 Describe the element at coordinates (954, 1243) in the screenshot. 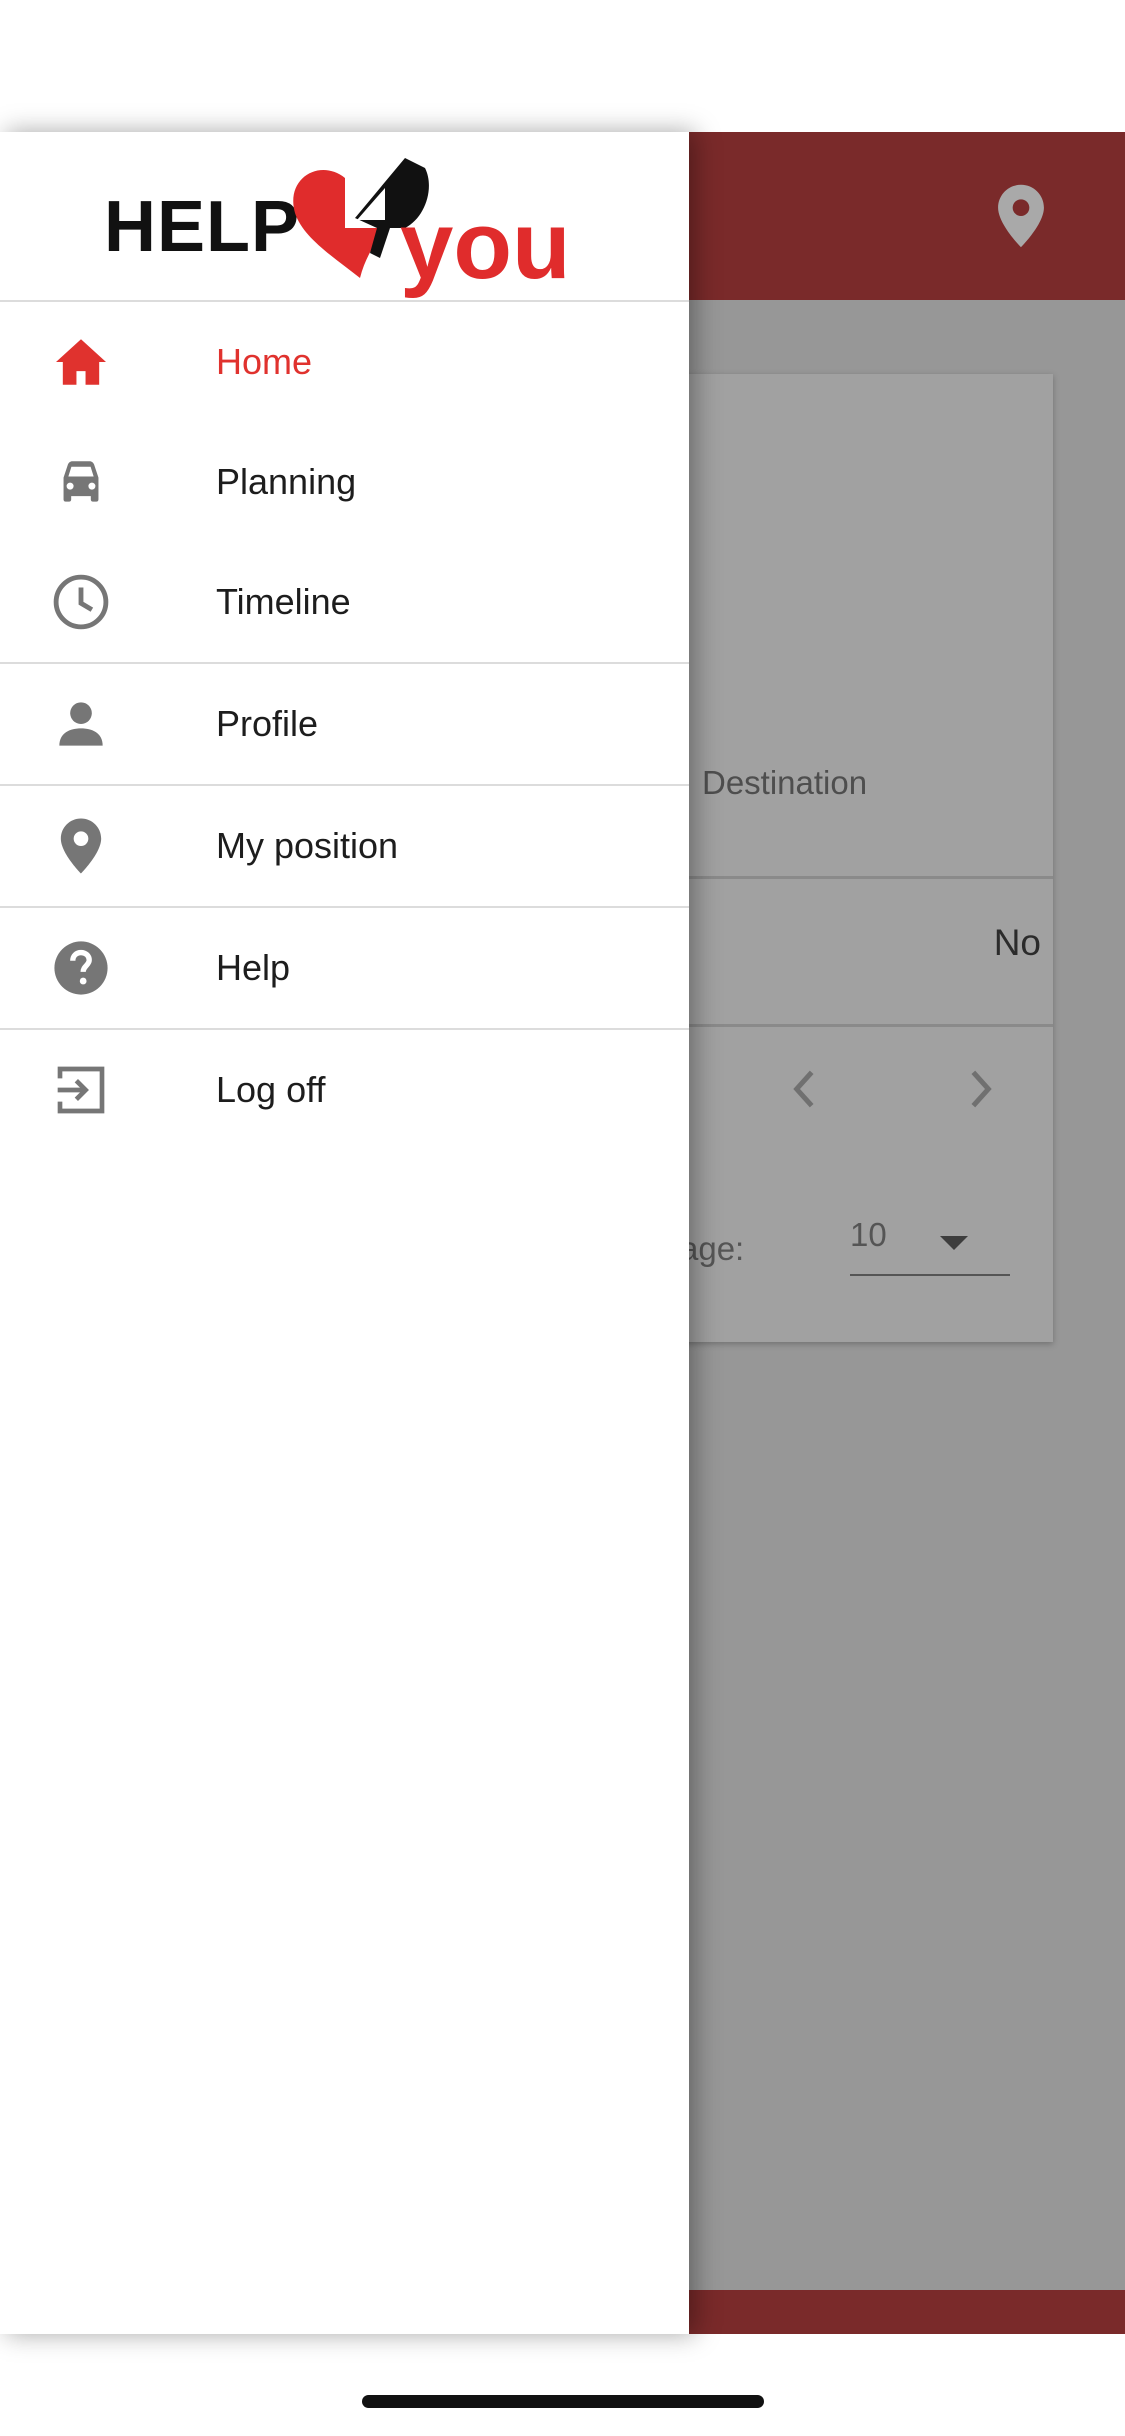

I see `caret-down-icon` at that location.